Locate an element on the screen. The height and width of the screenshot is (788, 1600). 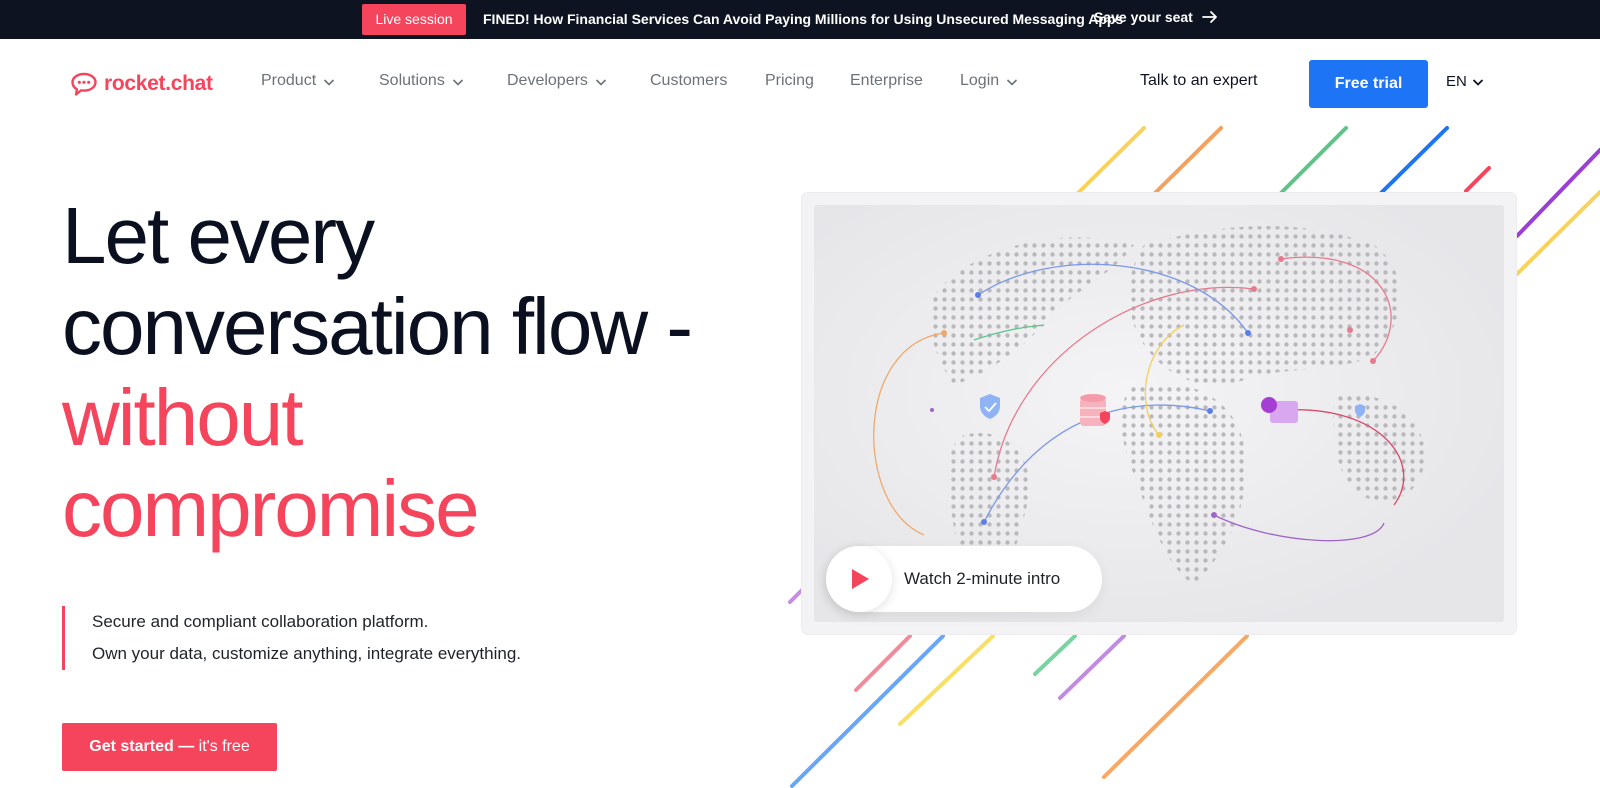
play-button is located at coordinates (859, 579).